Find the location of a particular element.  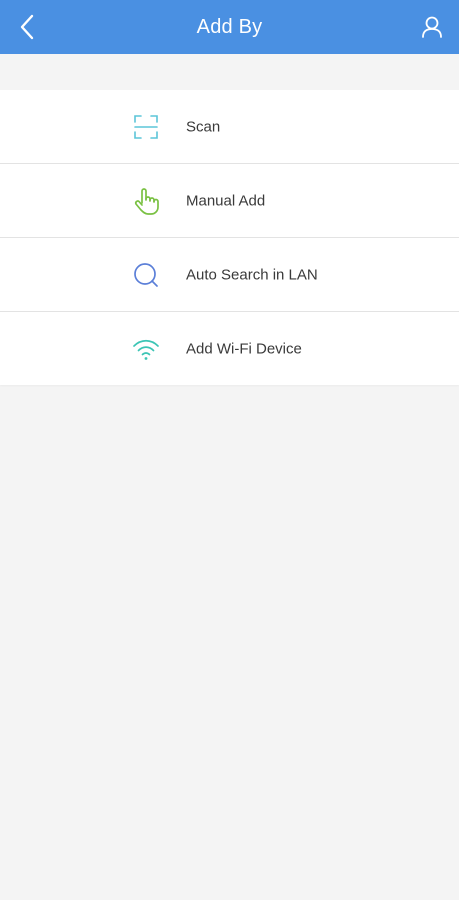

hand-pointer-icon is located at coordinates (146, 201).